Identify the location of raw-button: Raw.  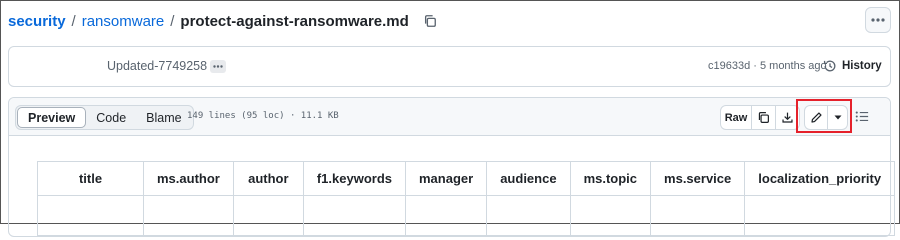
(736, 117).